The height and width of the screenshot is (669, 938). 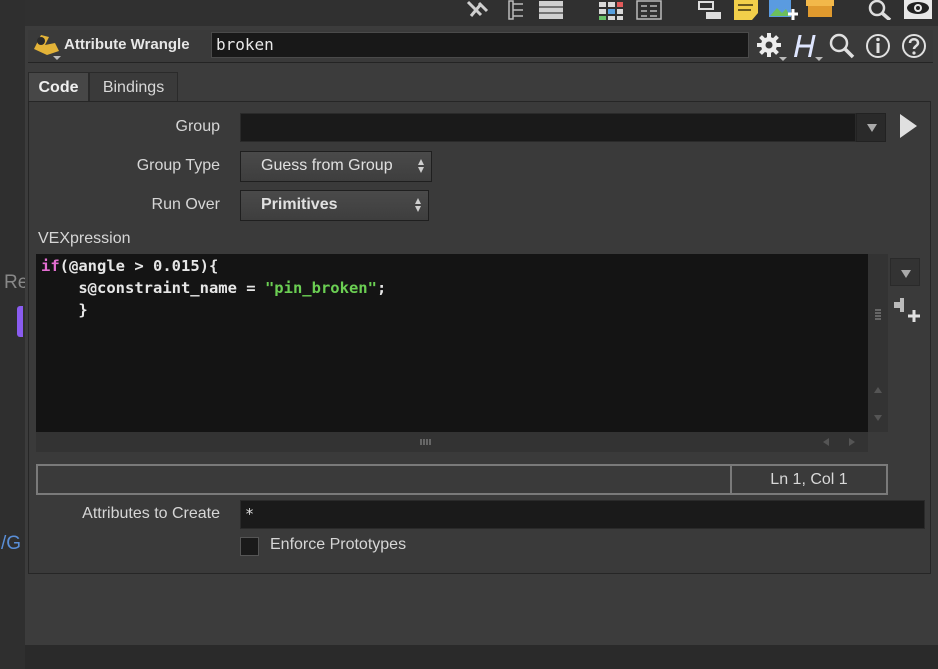 What do you see at coordinates (171, 288) in the screenshot?
I see `code-text: s@constraint_name =` at bounding box center [171, 288].